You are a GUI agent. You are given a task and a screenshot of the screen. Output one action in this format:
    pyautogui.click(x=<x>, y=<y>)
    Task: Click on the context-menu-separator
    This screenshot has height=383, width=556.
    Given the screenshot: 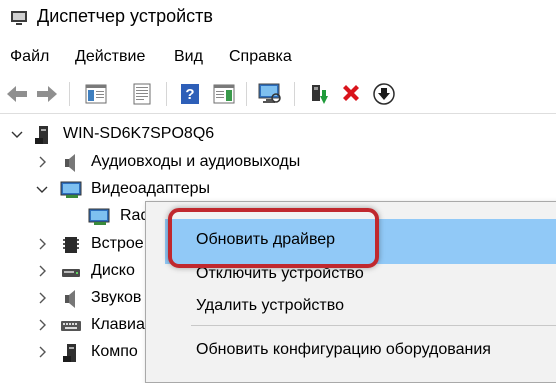 What is the action you would take?
    pyautogui.click(x=373, y=325)
    